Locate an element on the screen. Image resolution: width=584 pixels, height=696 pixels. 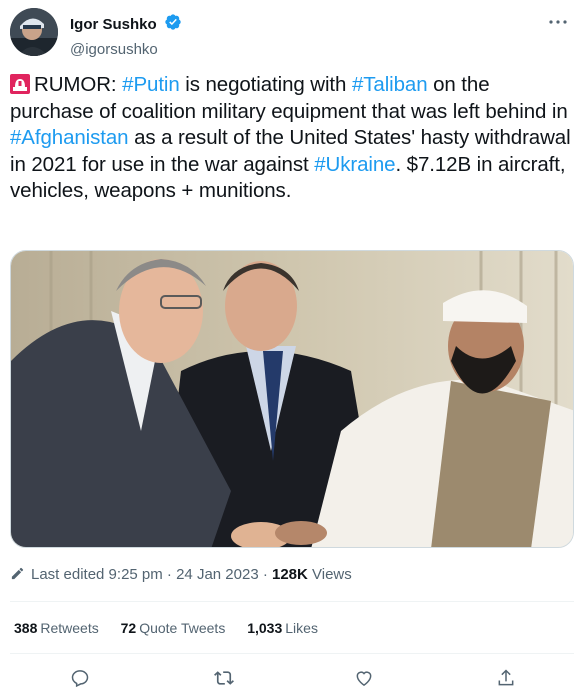
hashtag-link: #Afghanistan is located at coordinates (69, 137).